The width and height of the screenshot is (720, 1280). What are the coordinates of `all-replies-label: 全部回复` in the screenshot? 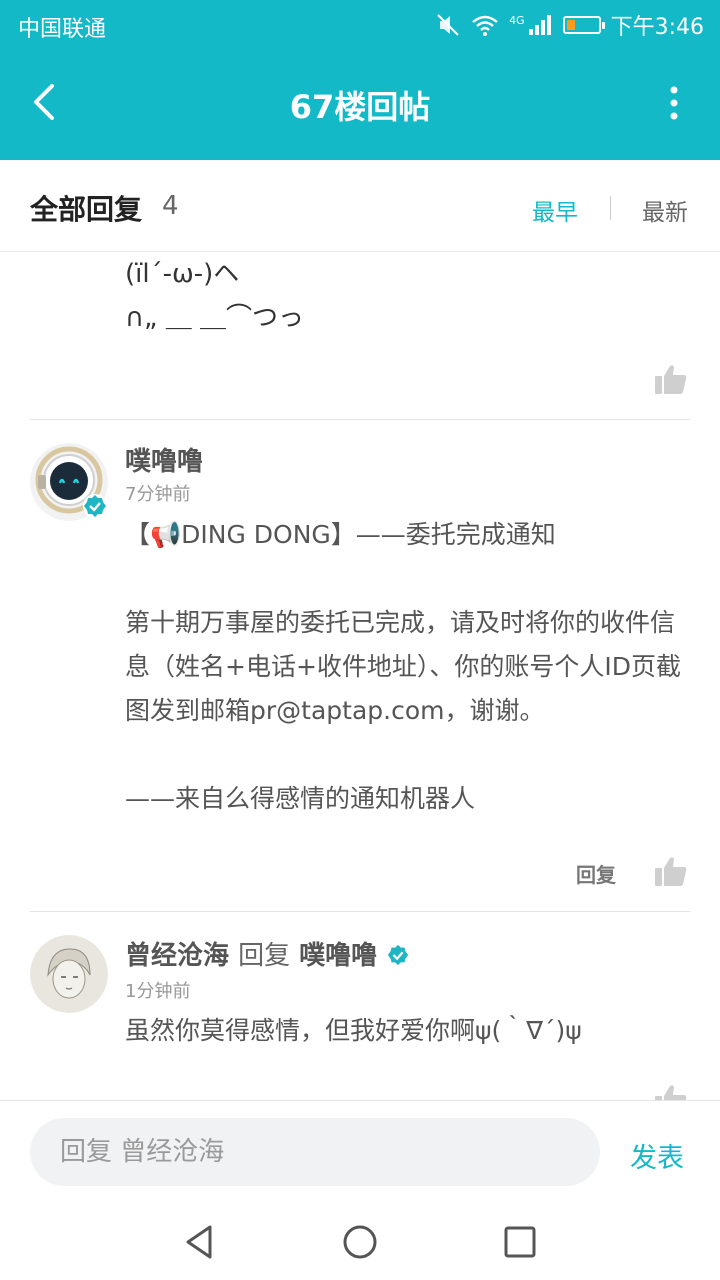 It's located at (86, 209).